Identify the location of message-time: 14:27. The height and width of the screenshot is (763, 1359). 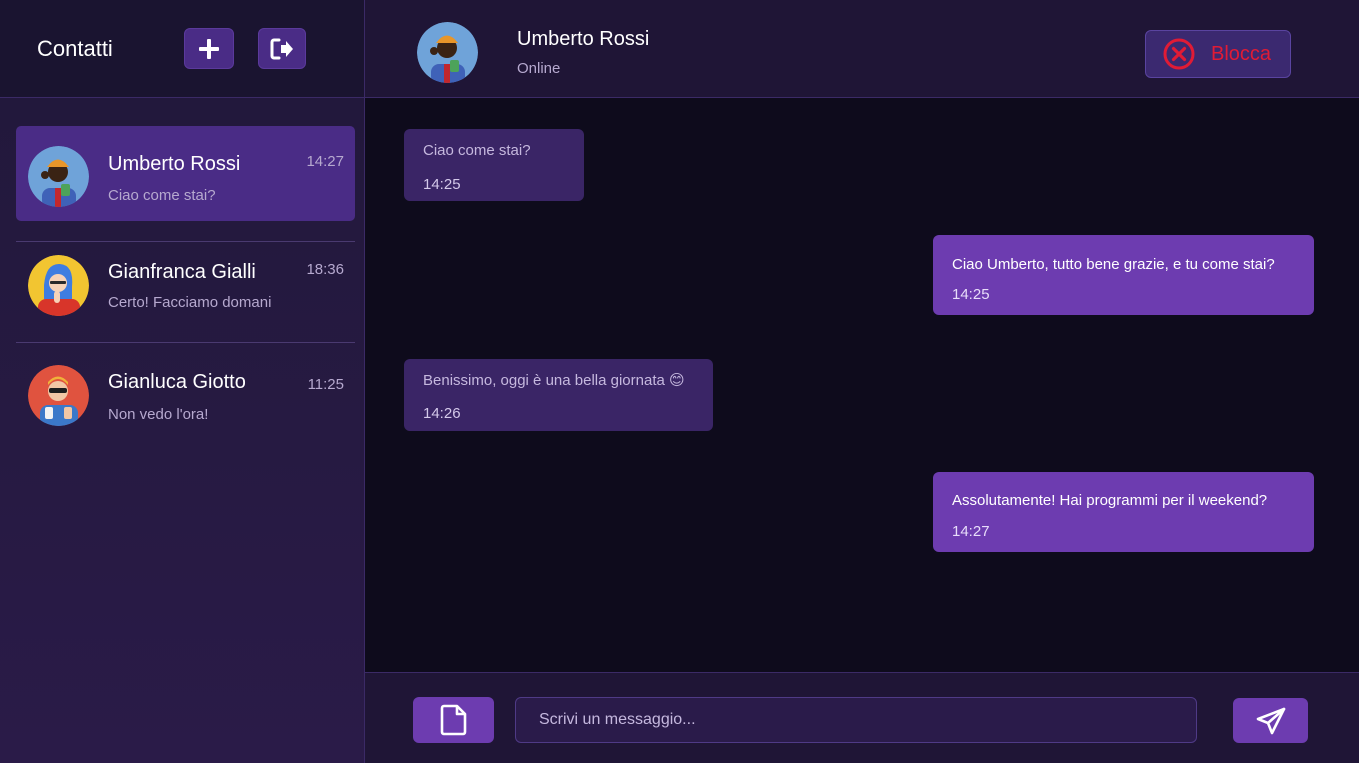
(971, 531).